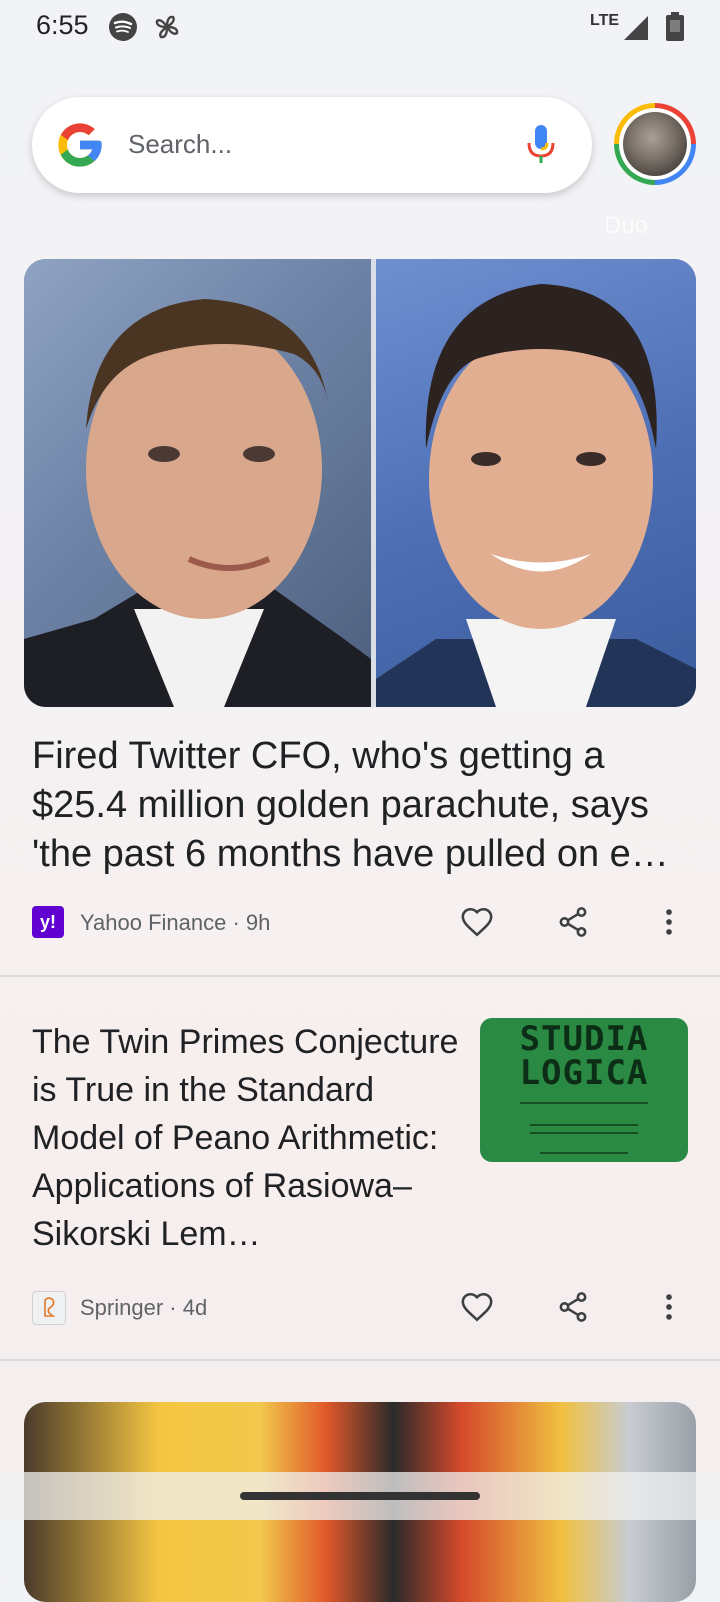 The width and height of the screenshot is (720, 1602). What do you see at coordinates (167, 27) in the screenshot?
I see `pinwheel-icon` at bounding box center [167, 27].